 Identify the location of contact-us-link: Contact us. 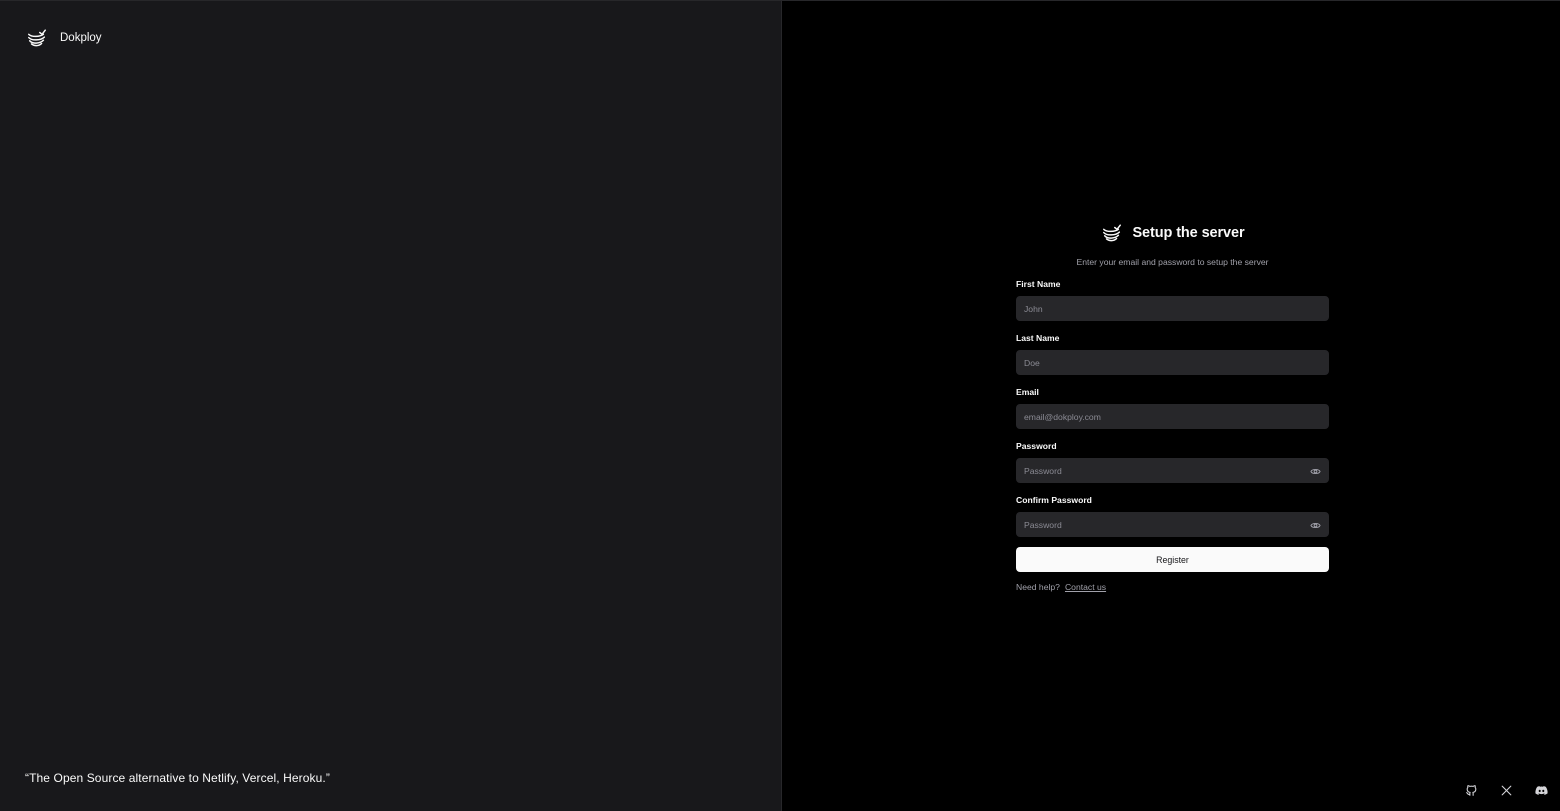
(1085, 587).